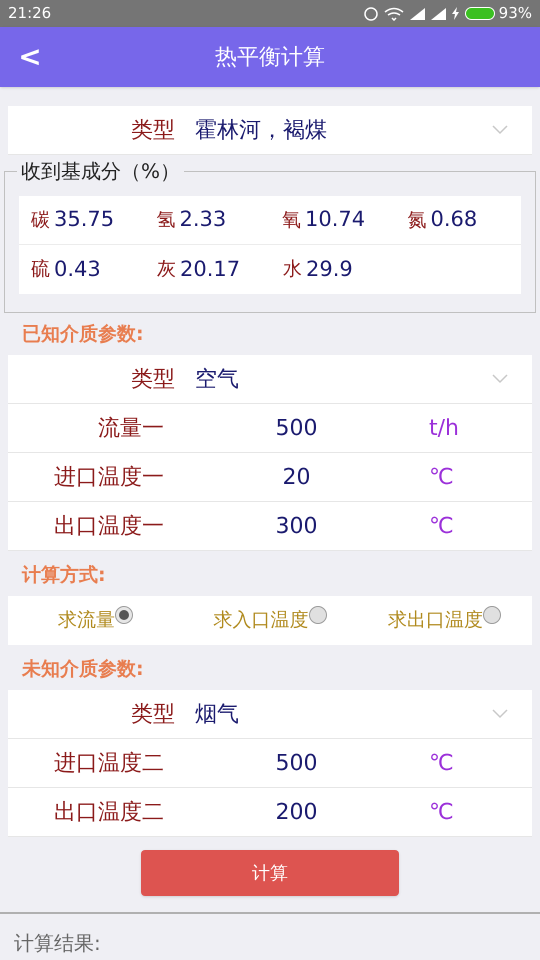  Describe the element at coordinates (83, 334) in the screenshot. I see `section-heading: 已知介质参数:` at that location.